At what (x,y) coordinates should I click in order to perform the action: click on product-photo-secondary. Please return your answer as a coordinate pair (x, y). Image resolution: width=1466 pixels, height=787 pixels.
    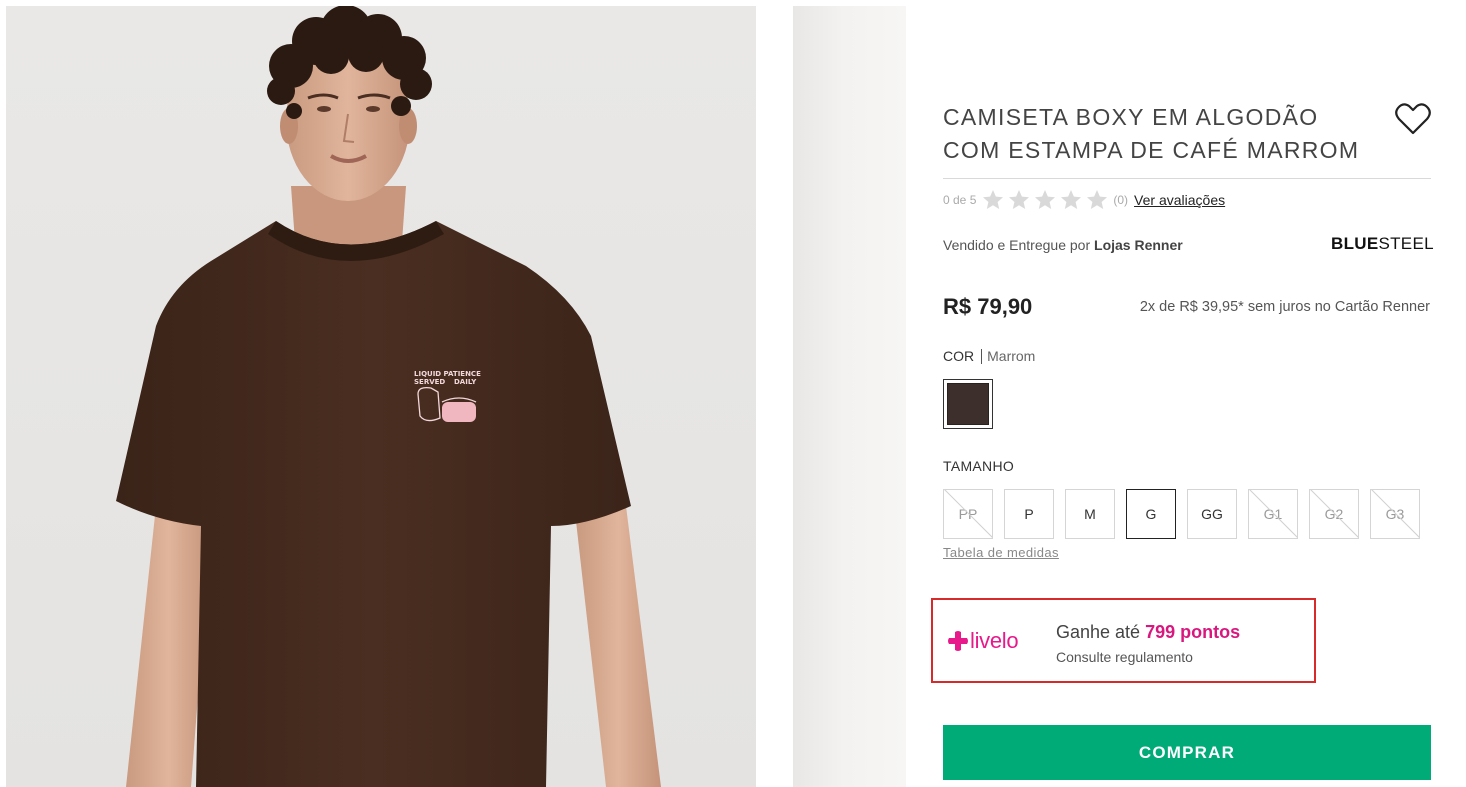
    Looking at the image, I should click on (849, 396).